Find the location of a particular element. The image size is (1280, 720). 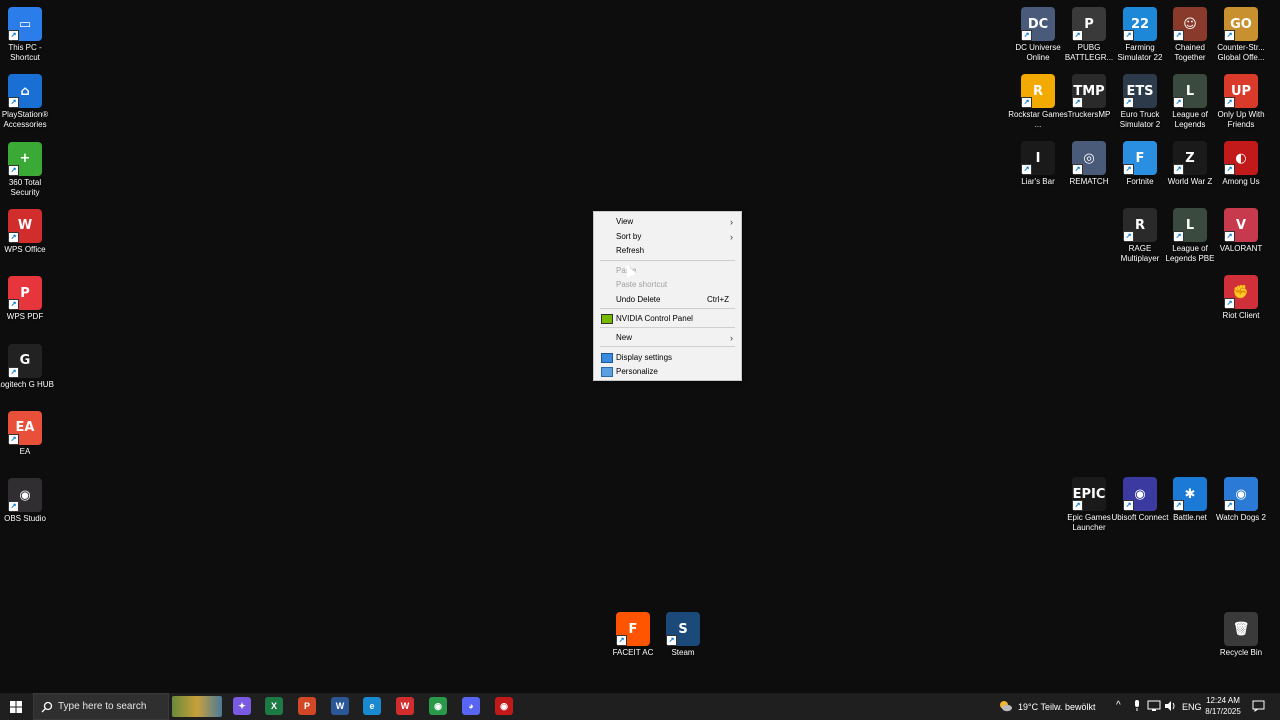

epic-icon: EPIC ↗ is located at coordinates (1089, 494).